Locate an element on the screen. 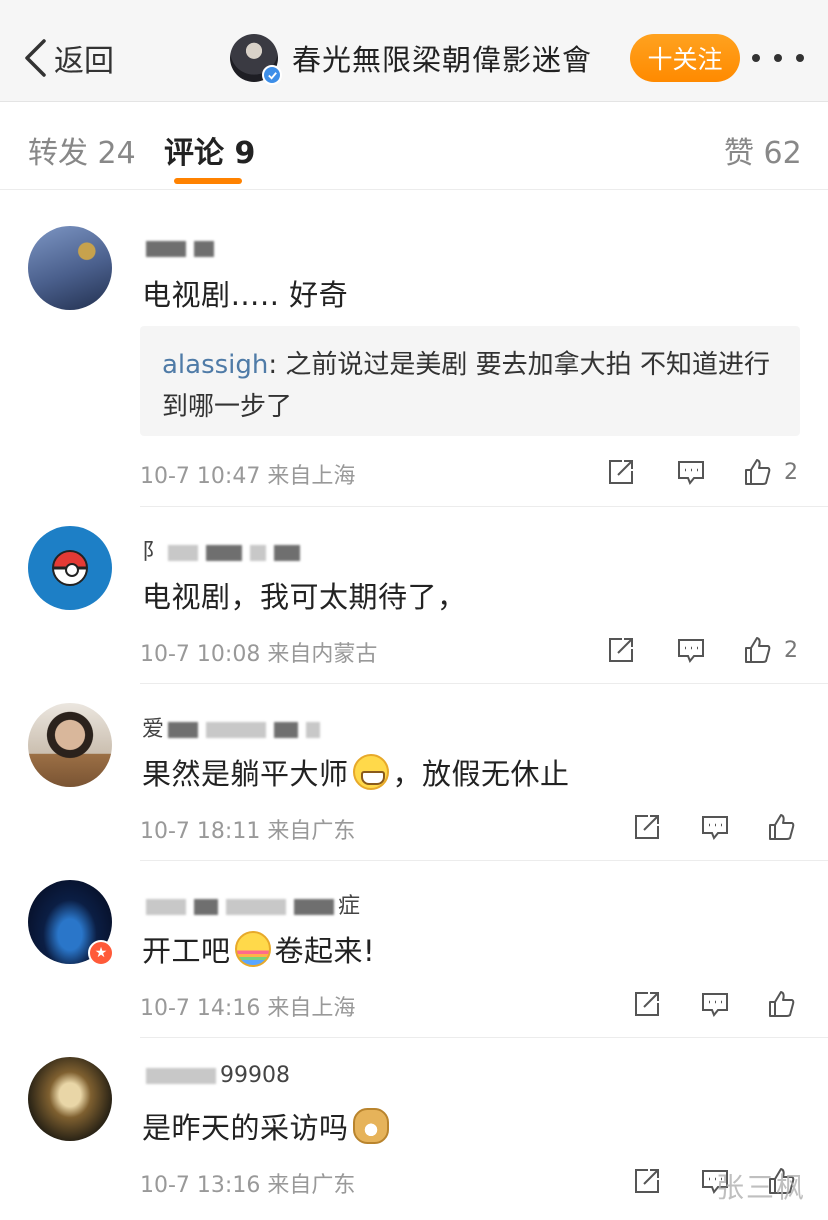 The image size is (828, 1220). account-avatar is located at coordinates (256, 59).